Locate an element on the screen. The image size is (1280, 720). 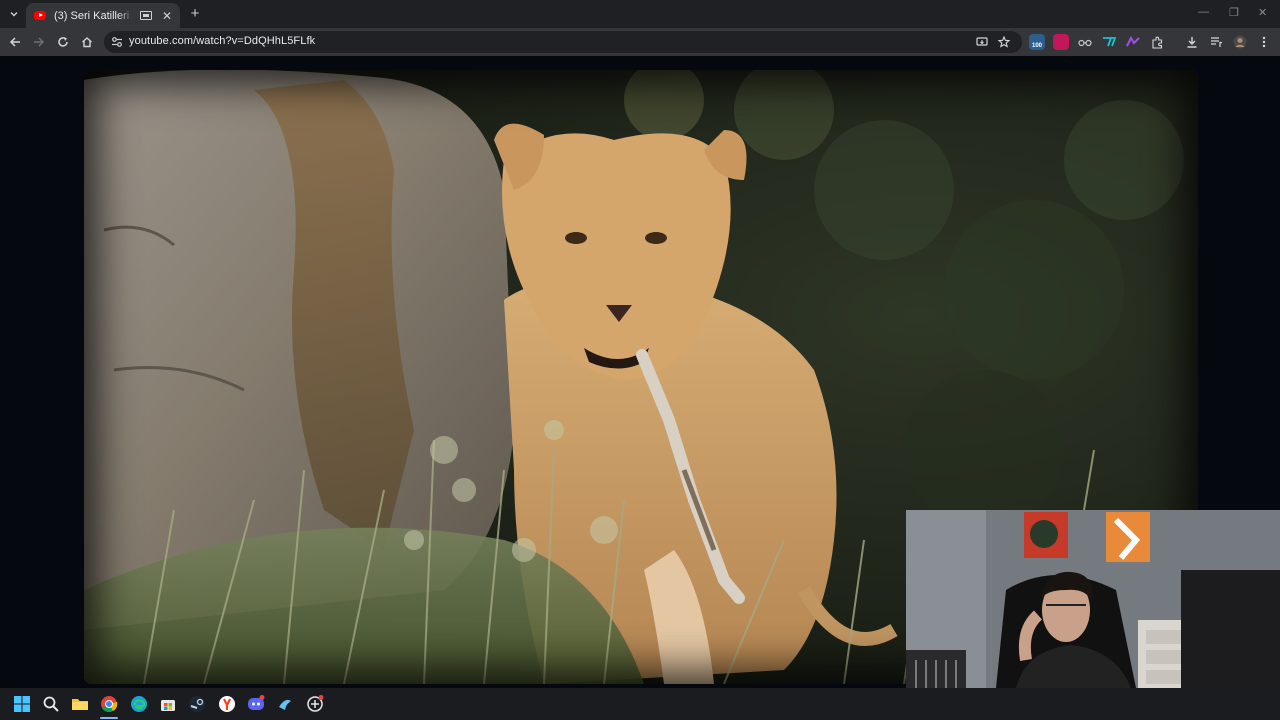
star-icon is located at coordinates (1004, 42).